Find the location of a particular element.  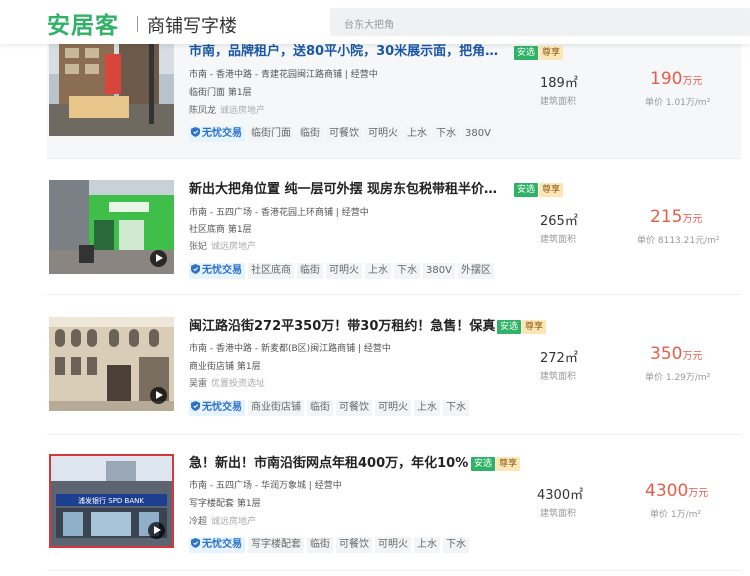

feature-labels: 无忧交易 临街门面 临街 可餐饮 可明火 上水 下水 380V is located at coordinates (343, 131).